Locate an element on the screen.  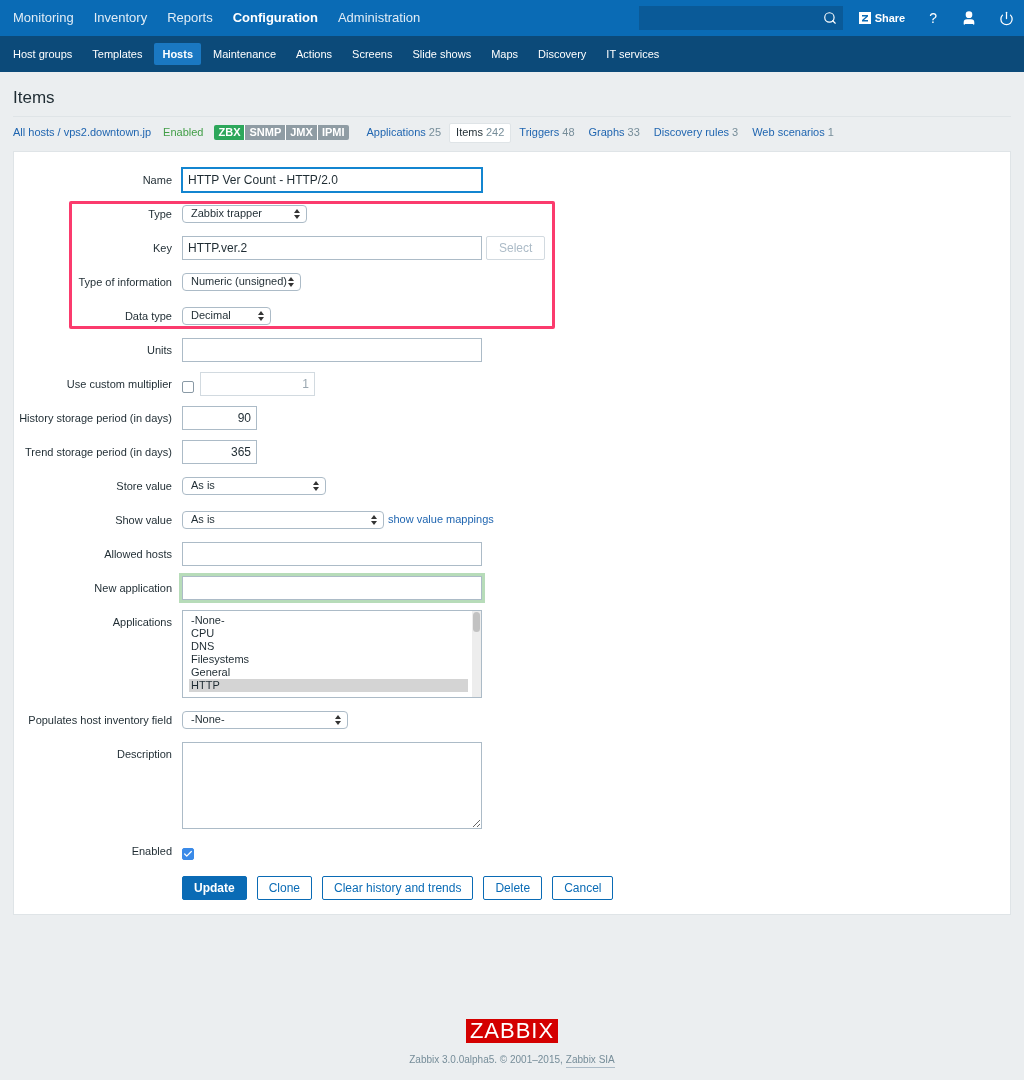
host-link: vps2.downtown.jp is located at coordinates (107, 132).